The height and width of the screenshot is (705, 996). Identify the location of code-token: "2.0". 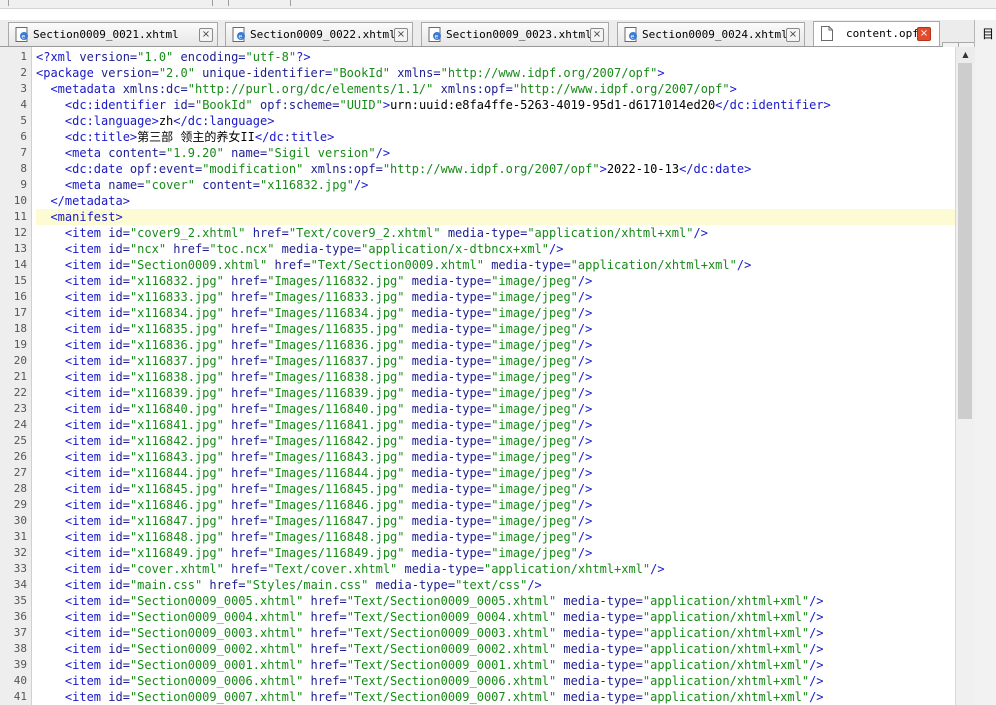
(176, 73).